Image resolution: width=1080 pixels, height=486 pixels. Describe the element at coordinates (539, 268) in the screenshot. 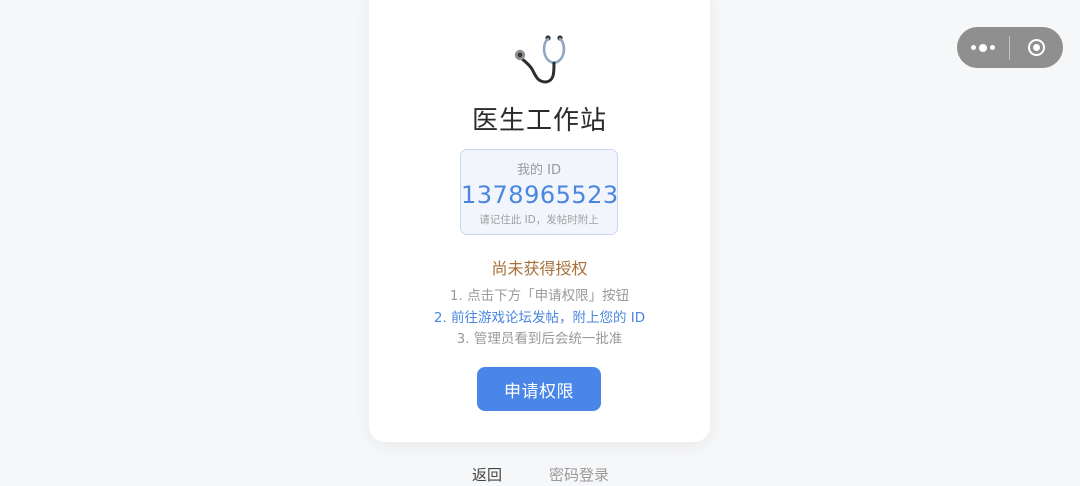

I see `auth-status: 尚未获得授权` at that location.